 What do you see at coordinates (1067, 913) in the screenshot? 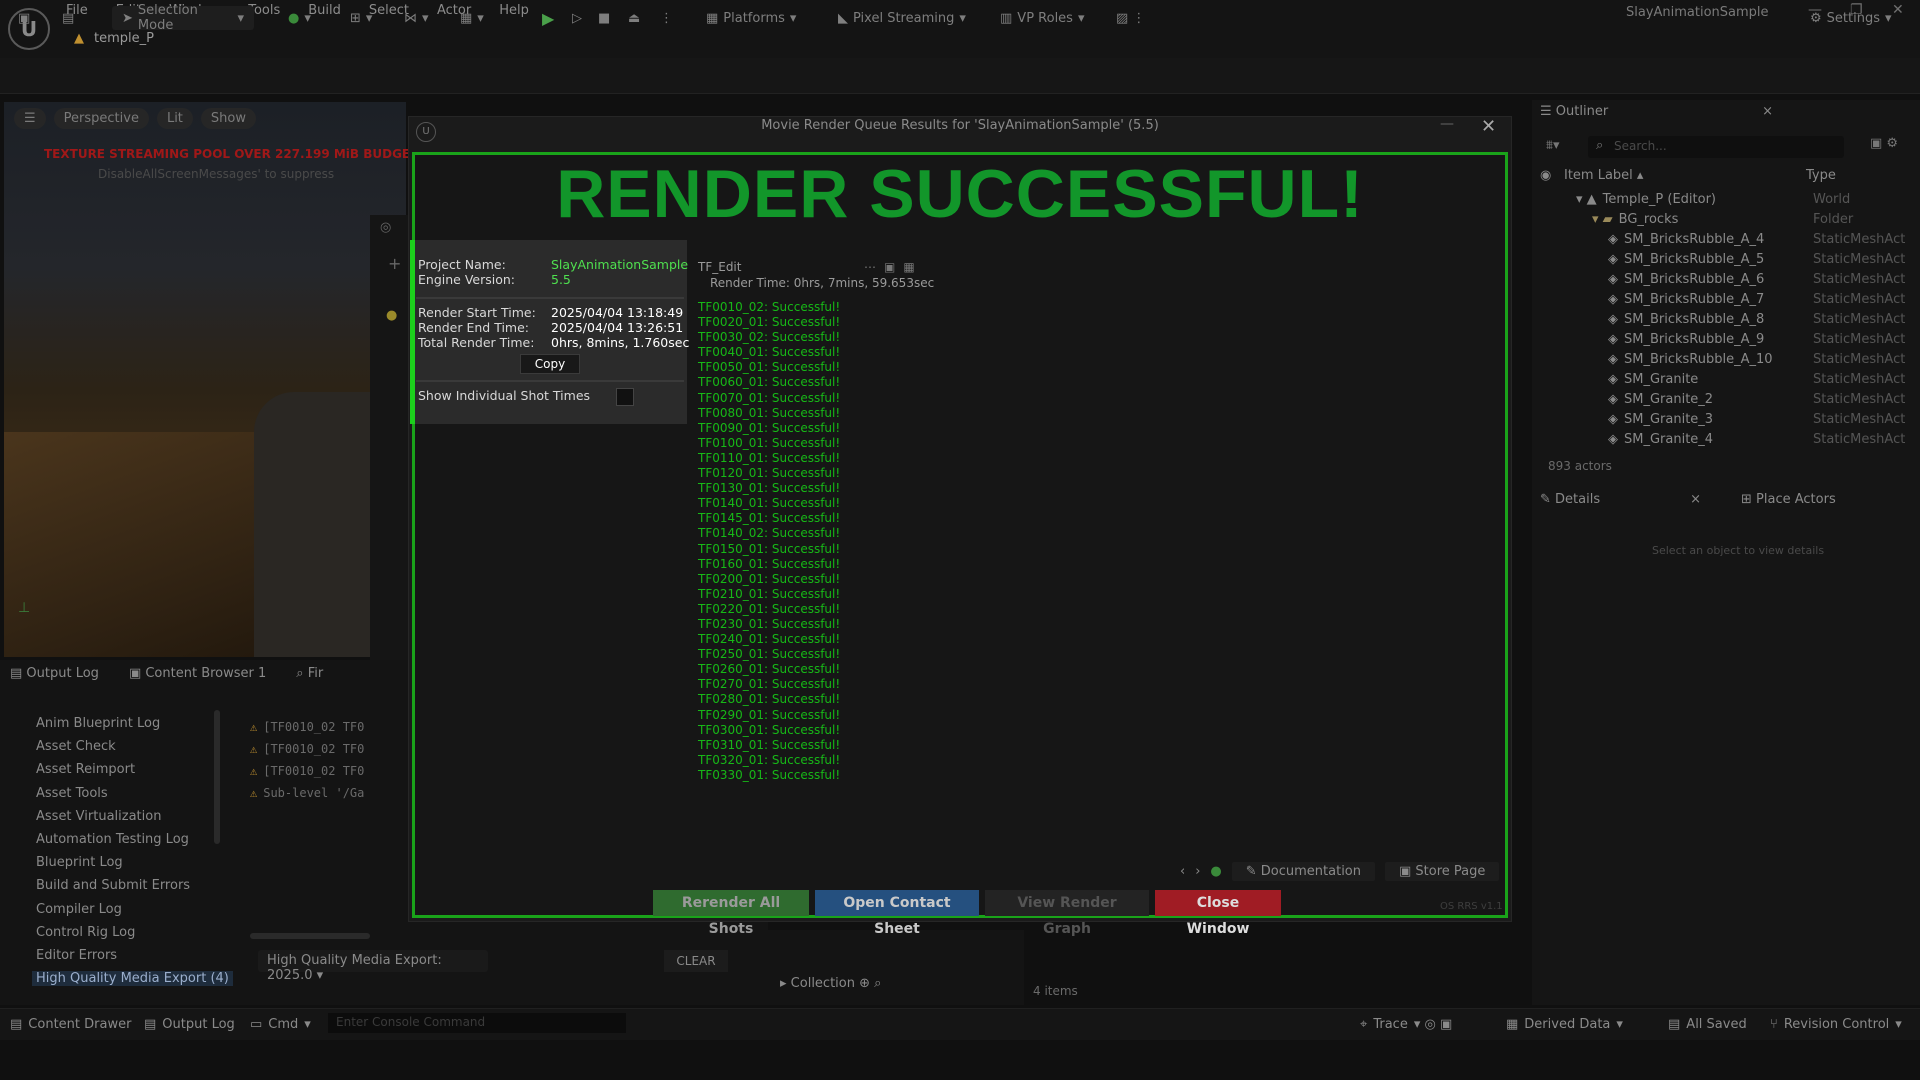
I see `view-render-graph-button: View Render Graph` at bounding box center [1067, 913].